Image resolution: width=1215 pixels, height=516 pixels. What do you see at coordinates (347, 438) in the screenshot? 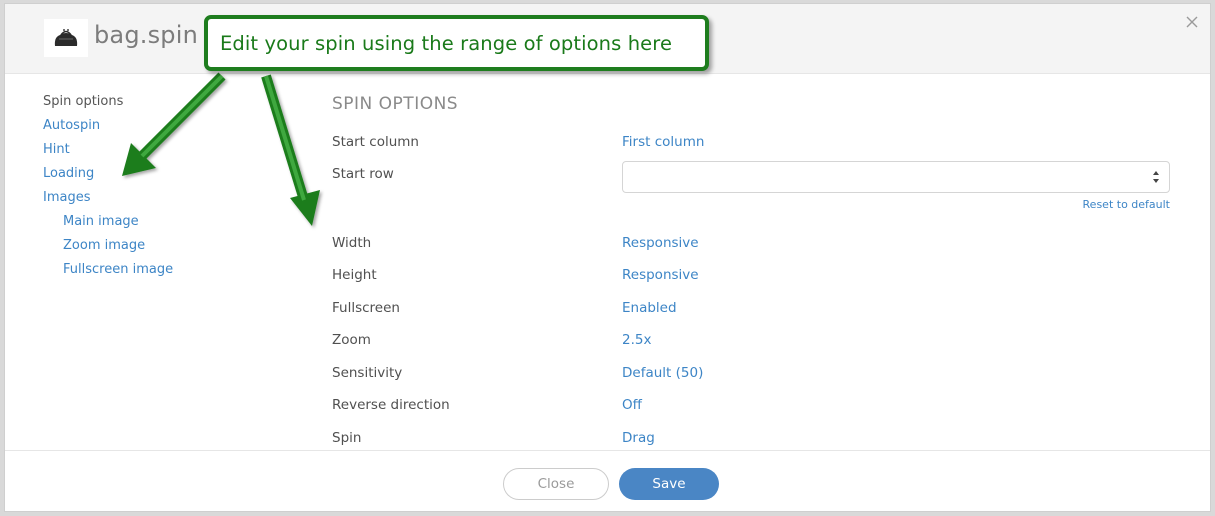
I see `option-label: Spin` at bounding box center [347, 438].